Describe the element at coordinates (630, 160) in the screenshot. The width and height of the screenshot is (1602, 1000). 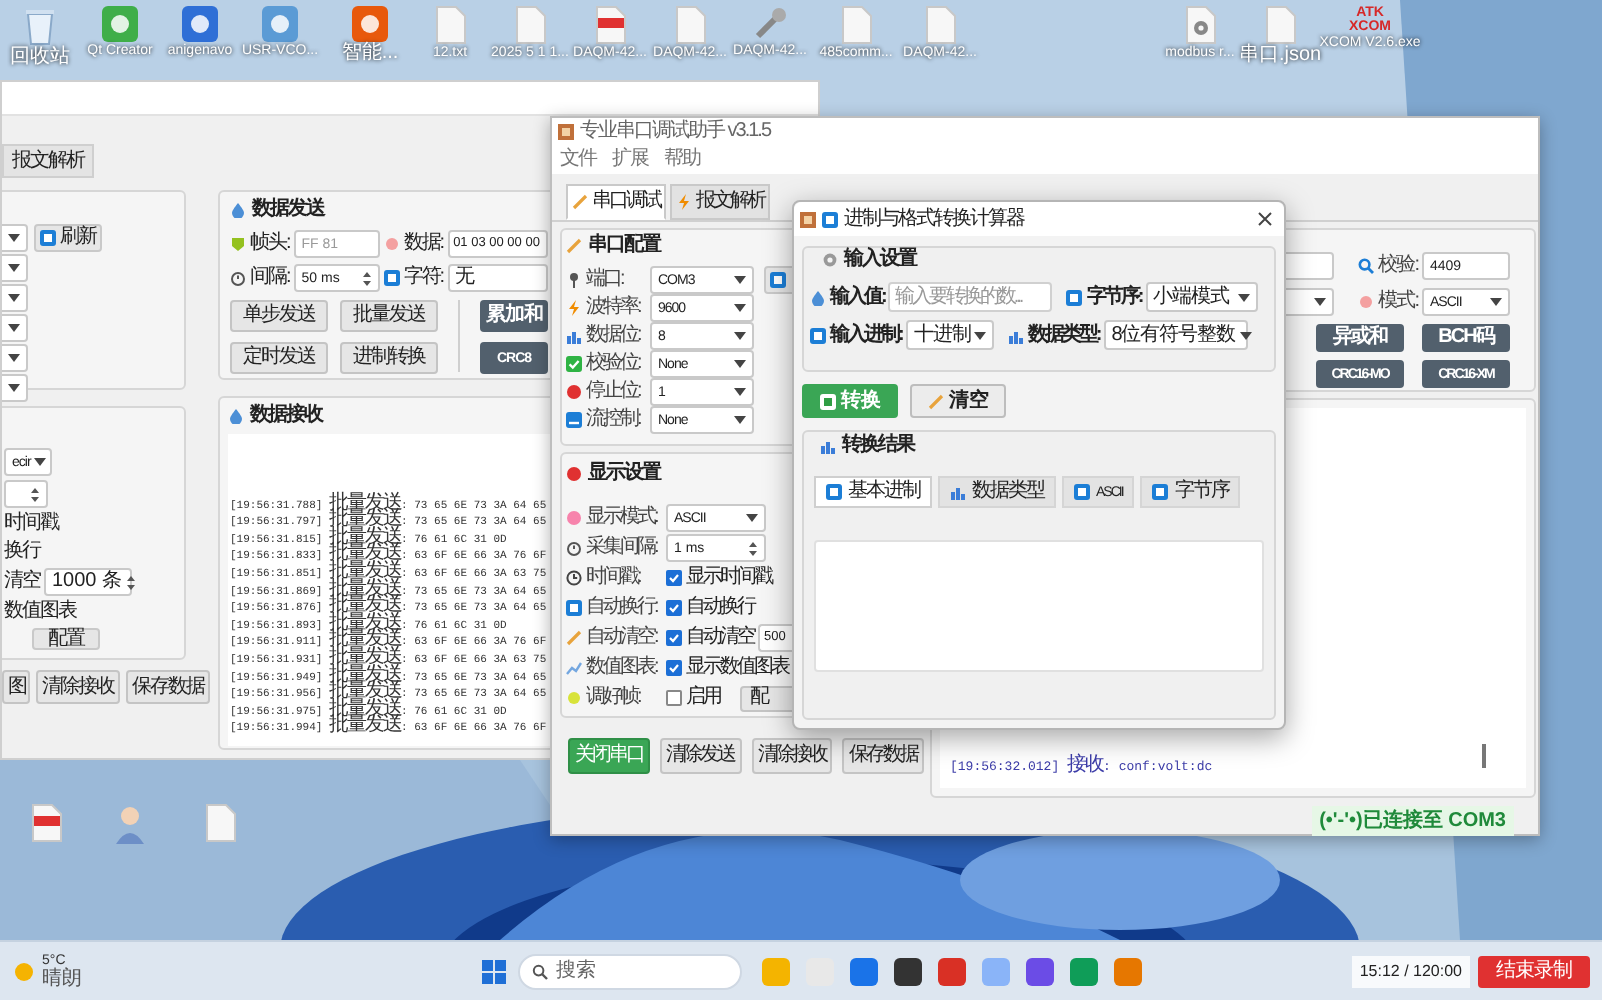
I see `menu-item: 扩展` at that location.